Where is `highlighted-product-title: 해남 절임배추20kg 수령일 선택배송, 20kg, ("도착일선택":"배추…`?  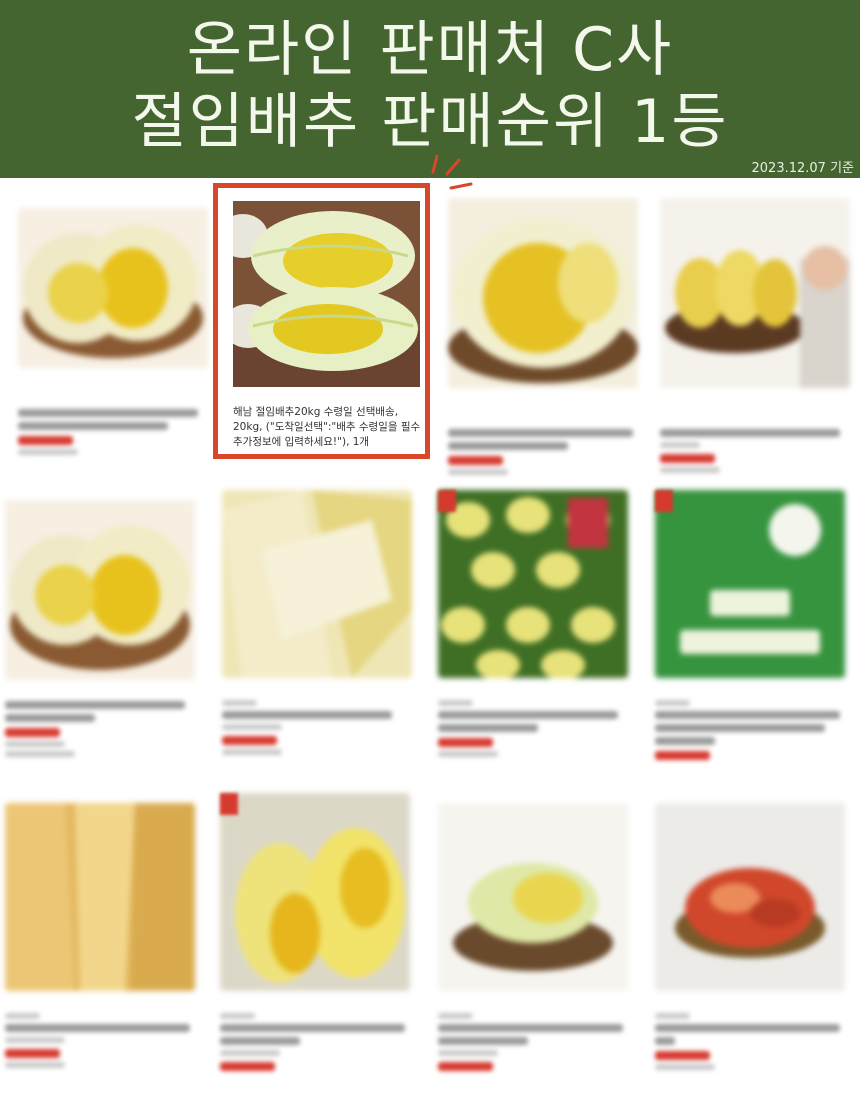
highlighted-product-title: 해남 절임배추20kg 수령일 선택배송, 20kg, ("도착일선택":"배추… is located at coordinates (328, 427).